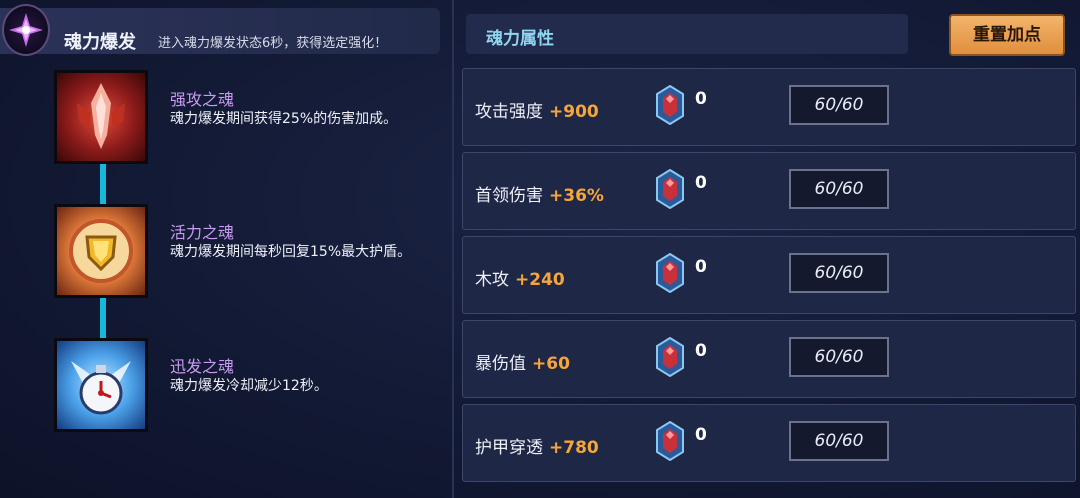 The height and width of the screenshot is (498, 1080). I want to click on reset-points-button: 重置加点, so click(1007, 35).